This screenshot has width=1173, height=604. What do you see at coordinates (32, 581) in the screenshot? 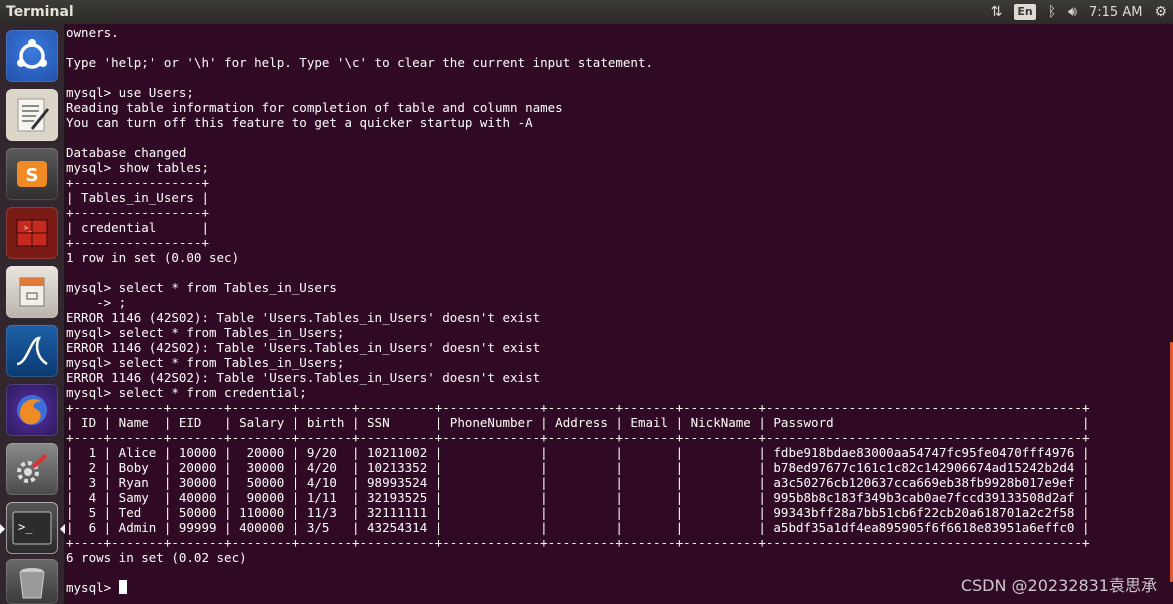
I see `trash-icon` at bounding box center [32, 581].